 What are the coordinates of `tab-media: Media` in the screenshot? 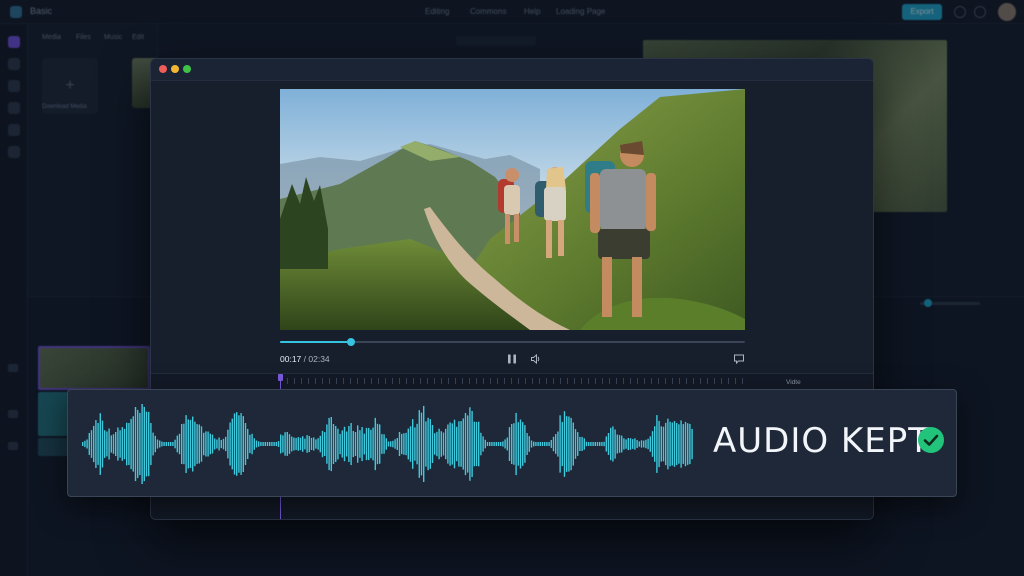 It's located at (51, 37).